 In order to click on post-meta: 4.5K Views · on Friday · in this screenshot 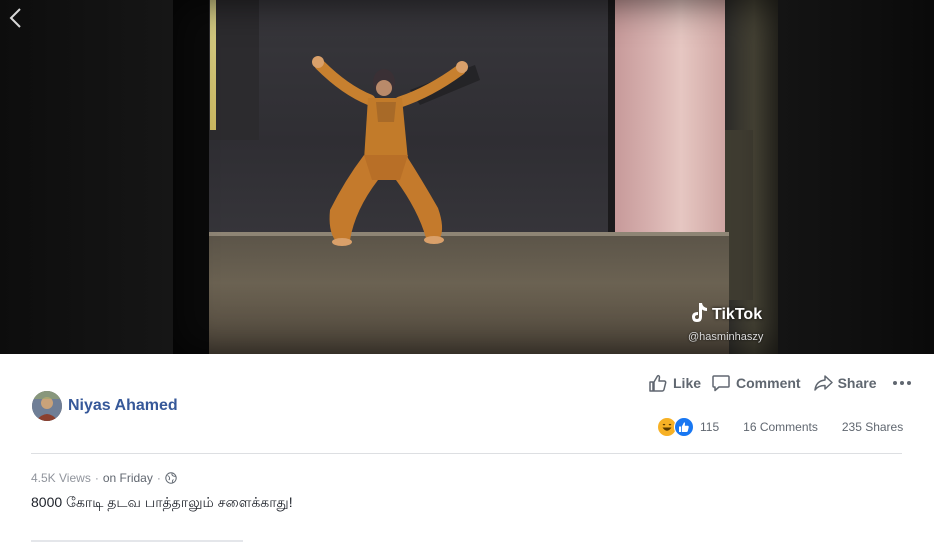, I will do `click(104, 478)`.